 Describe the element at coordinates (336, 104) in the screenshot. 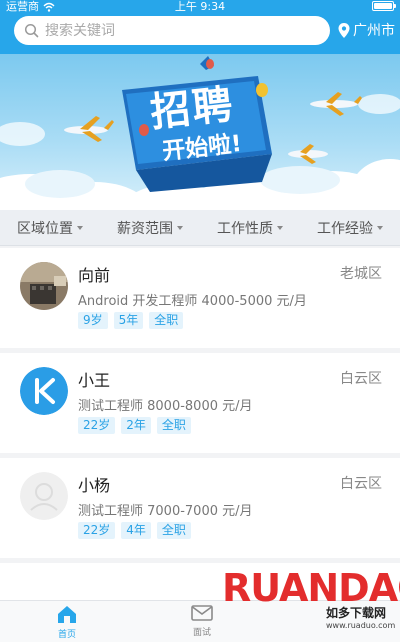

I see `airplane-top-right` at that location.